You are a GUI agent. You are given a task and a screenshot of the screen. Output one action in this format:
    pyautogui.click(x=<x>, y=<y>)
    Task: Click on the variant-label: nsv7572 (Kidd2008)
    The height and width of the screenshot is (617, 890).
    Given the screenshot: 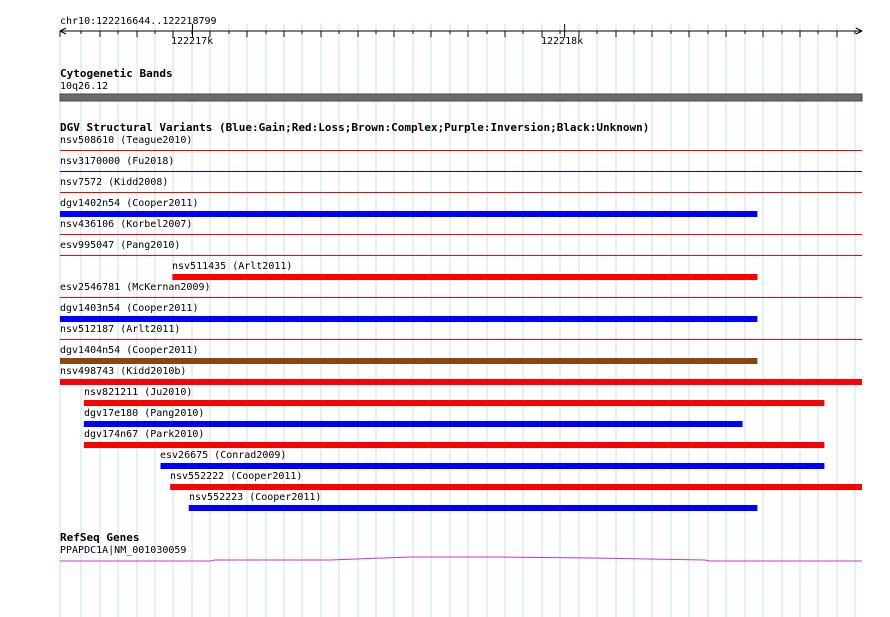 What is the action you would take?
    pyautogui.click(x=114, y=182)
    